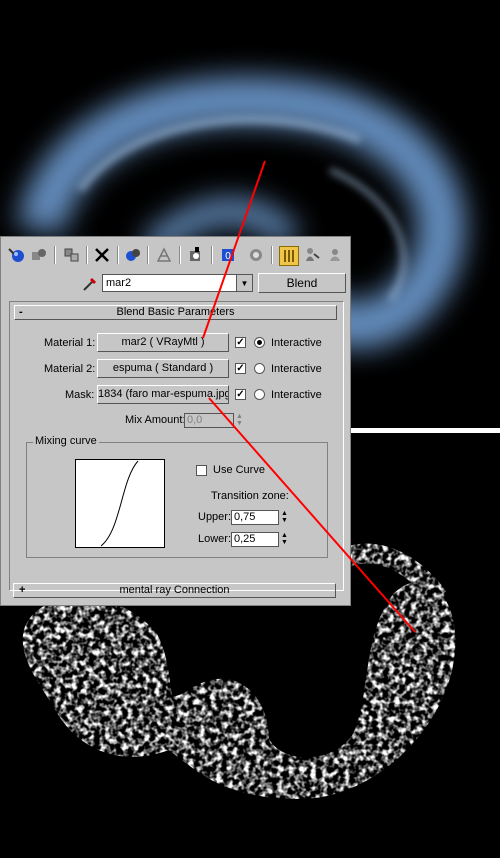  Describe the element at coordinates (175, 256) in the screenshot. I see `material-editor-toolbar: 0` at that location.